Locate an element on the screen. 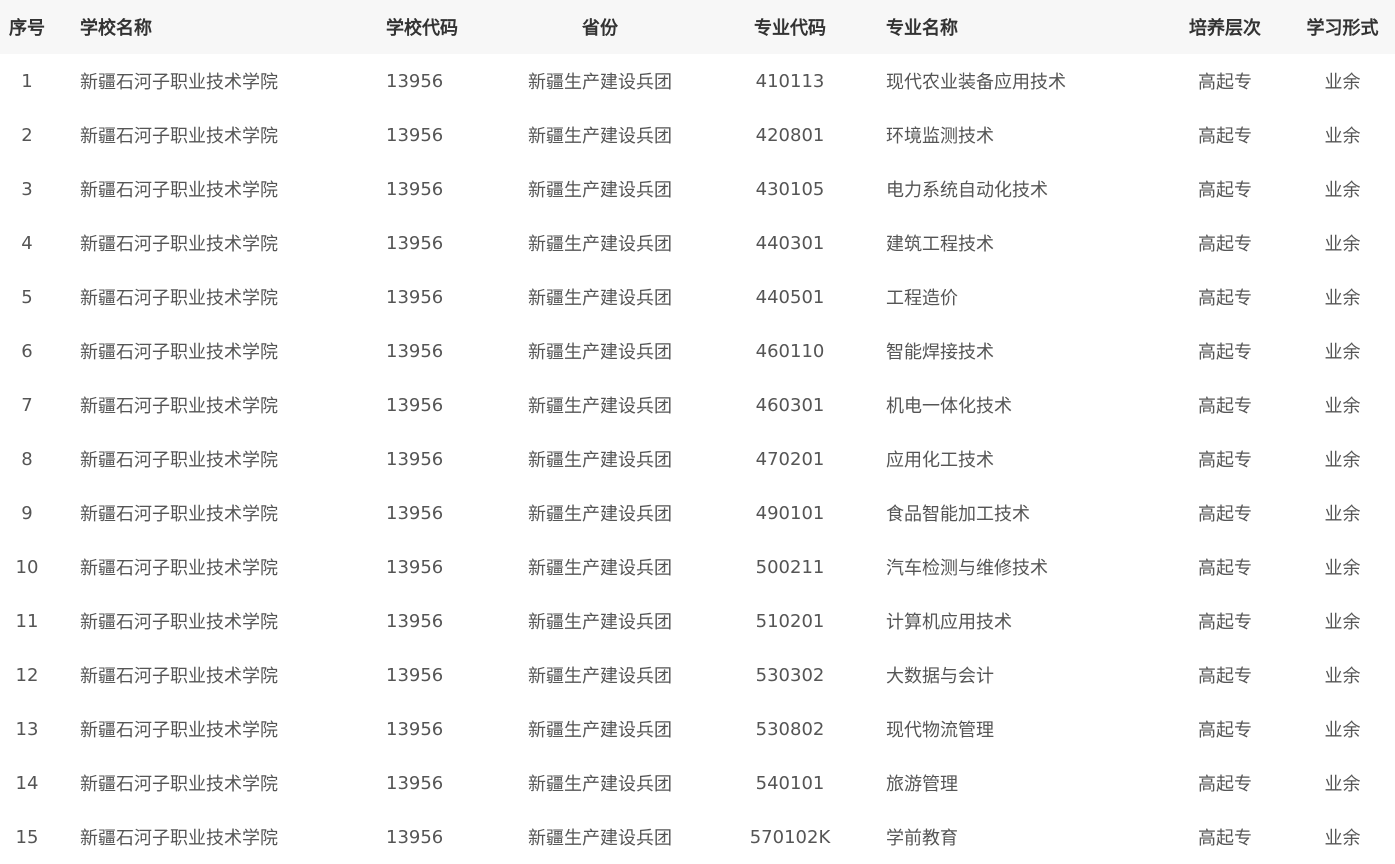 The image size is (1395, 864). cell-major-code: 460110 is located at coordinates (790, 351).